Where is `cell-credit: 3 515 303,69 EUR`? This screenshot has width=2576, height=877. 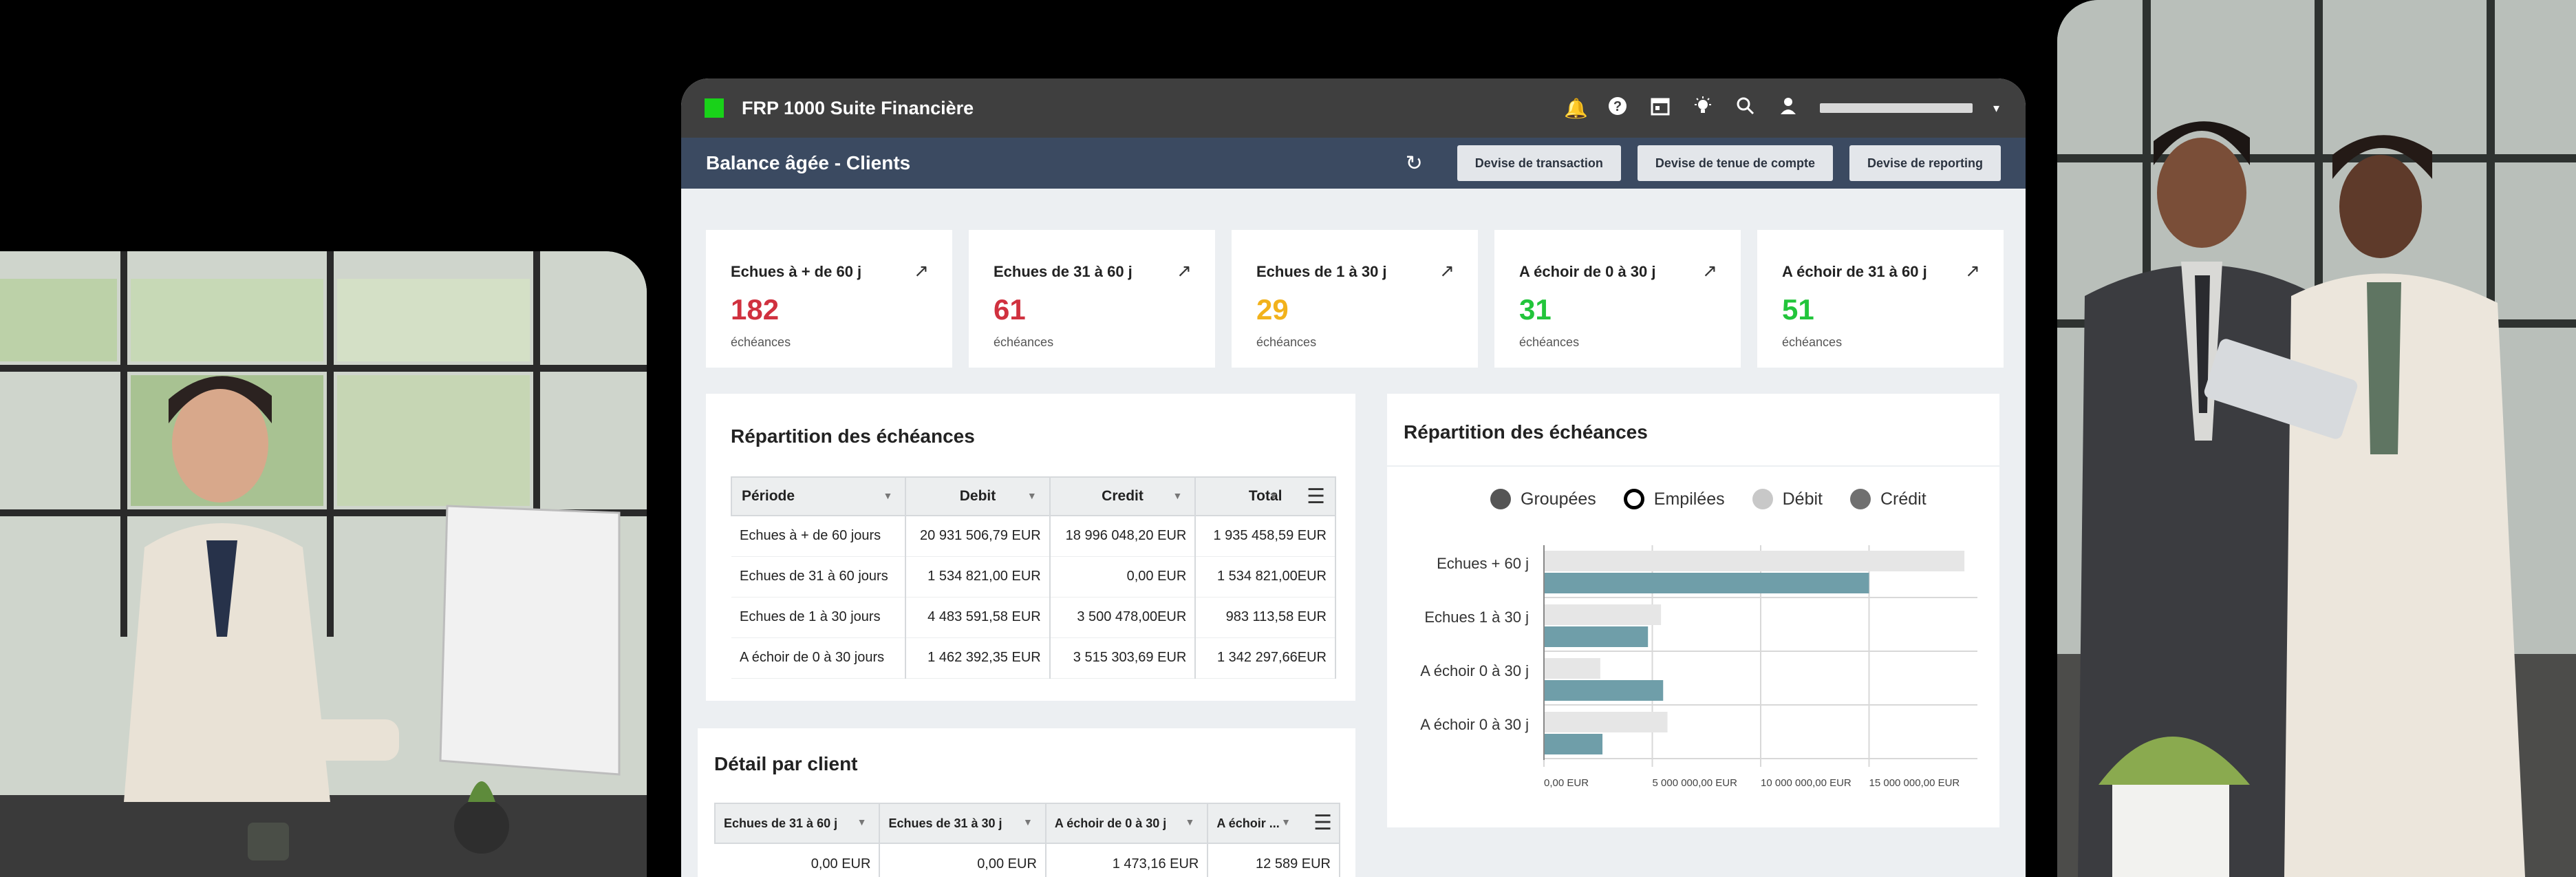 cell-credit: 3 515 303,69 EUR is located at coordinates (1122, 658).